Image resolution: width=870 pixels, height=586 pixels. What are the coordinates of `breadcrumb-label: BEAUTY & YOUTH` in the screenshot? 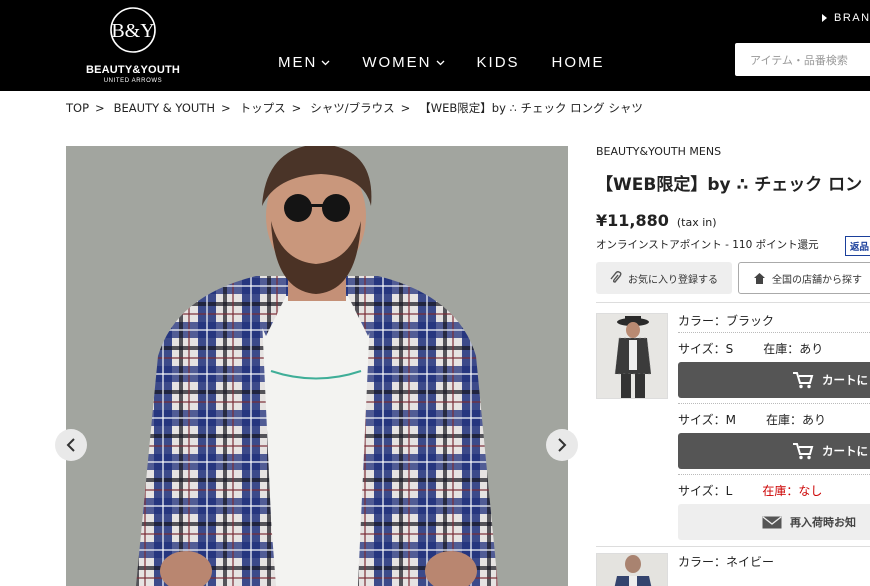 It's located at (164, 108).